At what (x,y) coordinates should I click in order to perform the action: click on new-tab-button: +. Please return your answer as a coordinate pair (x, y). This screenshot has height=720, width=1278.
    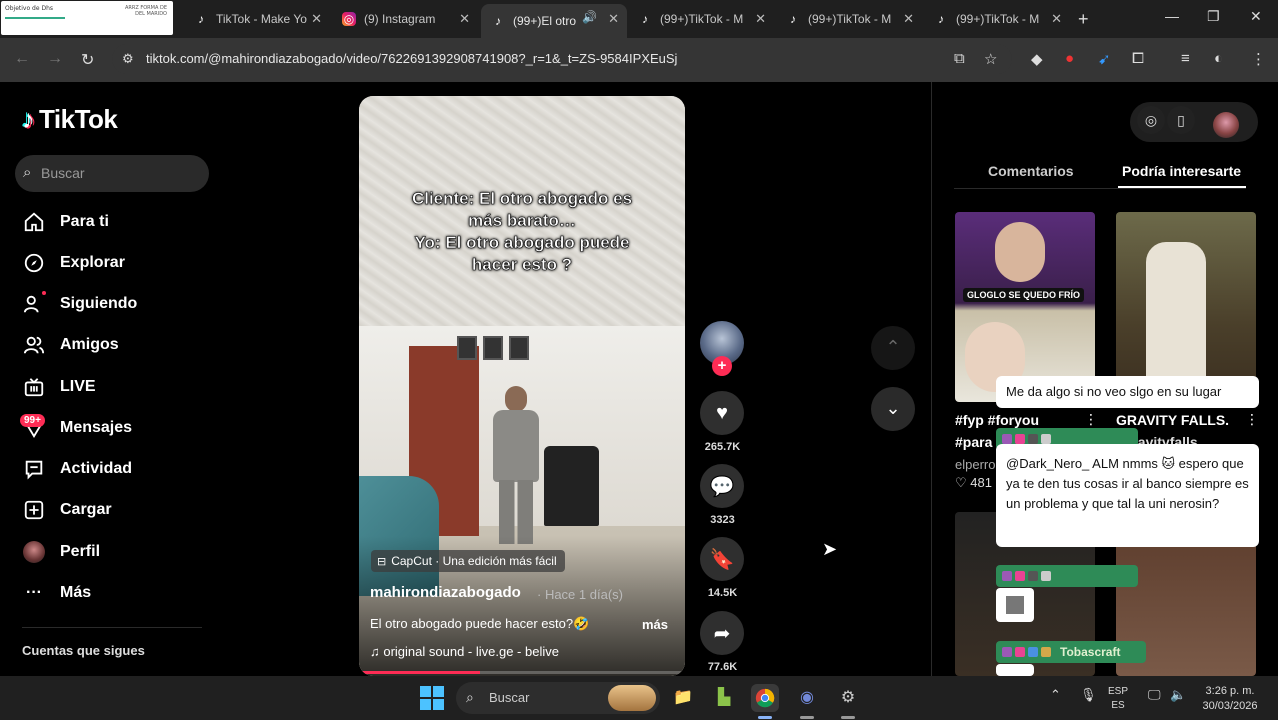
    Looking at the image, I should click on (1083, 19).